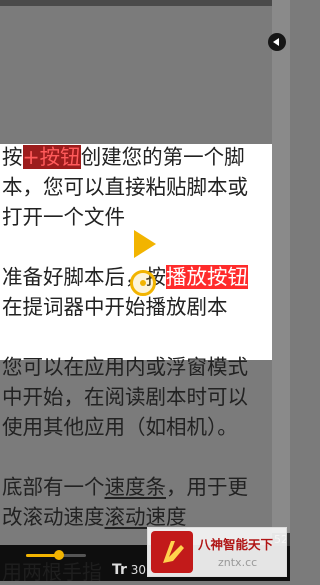 This screenshot has width=320, height=585. Describe the element at coordinates (138, 570) in the screenshot. I see `font-size-value: 30` at that location.